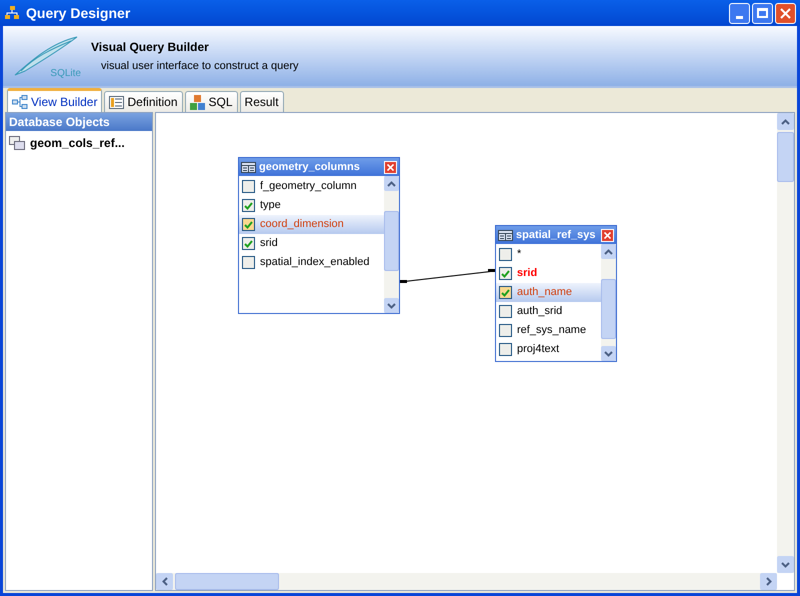 The width and height of the screenshot is (800, 596). Describe the element at coordinates (79, 122) in the screenshot. I see `sidebar-header: Database Objects` at that location.